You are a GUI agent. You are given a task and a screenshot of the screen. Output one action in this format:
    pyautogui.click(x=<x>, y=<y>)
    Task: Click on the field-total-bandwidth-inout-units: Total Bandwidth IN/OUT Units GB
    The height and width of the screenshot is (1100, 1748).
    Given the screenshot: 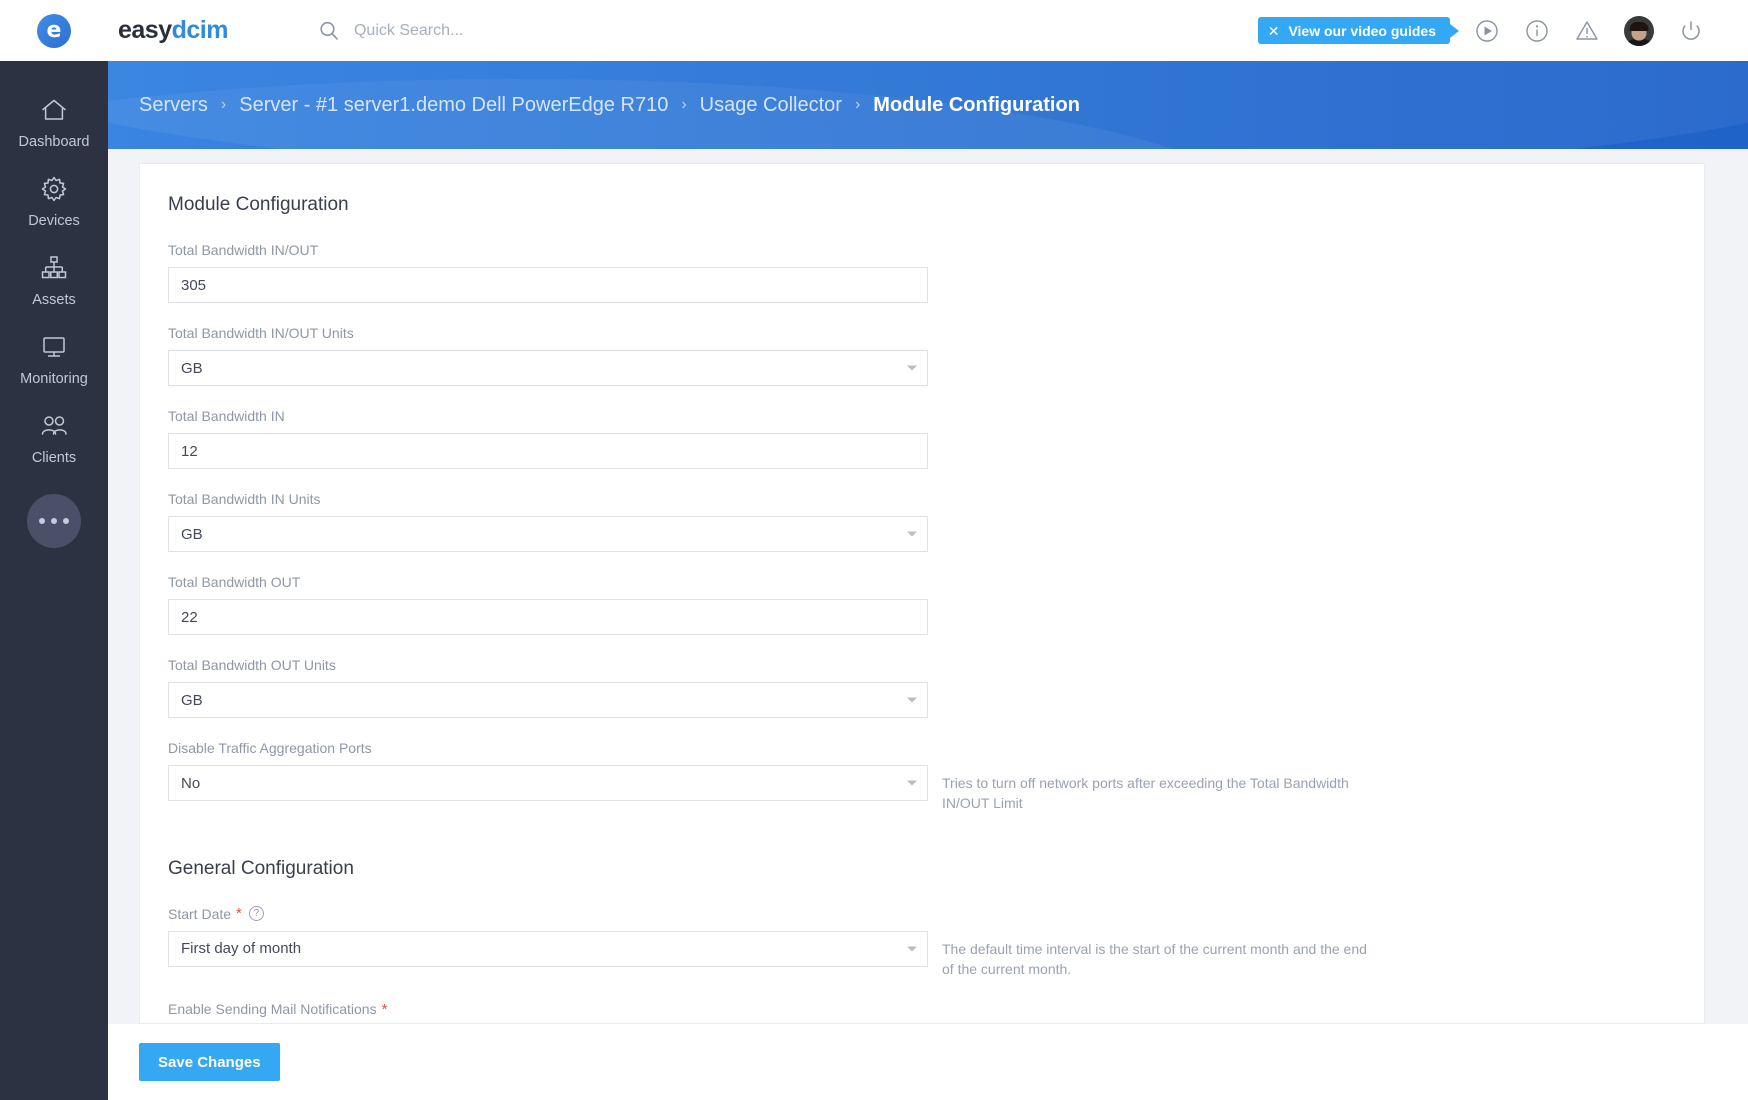 What is the action you would take?
    pyautogui.click(x=922, y=355)
    